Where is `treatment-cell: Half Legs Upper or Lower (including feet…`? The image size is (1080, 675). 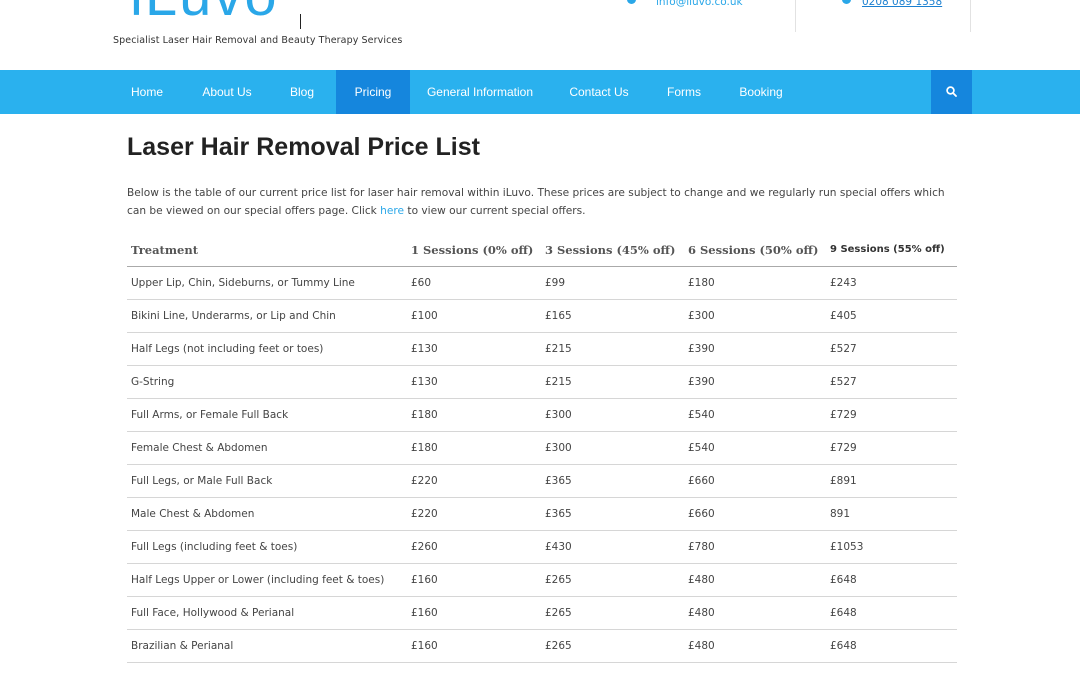
treatment-cell: Half Legs Upper or Lower (including feet… is located at coordinates (267, 580).